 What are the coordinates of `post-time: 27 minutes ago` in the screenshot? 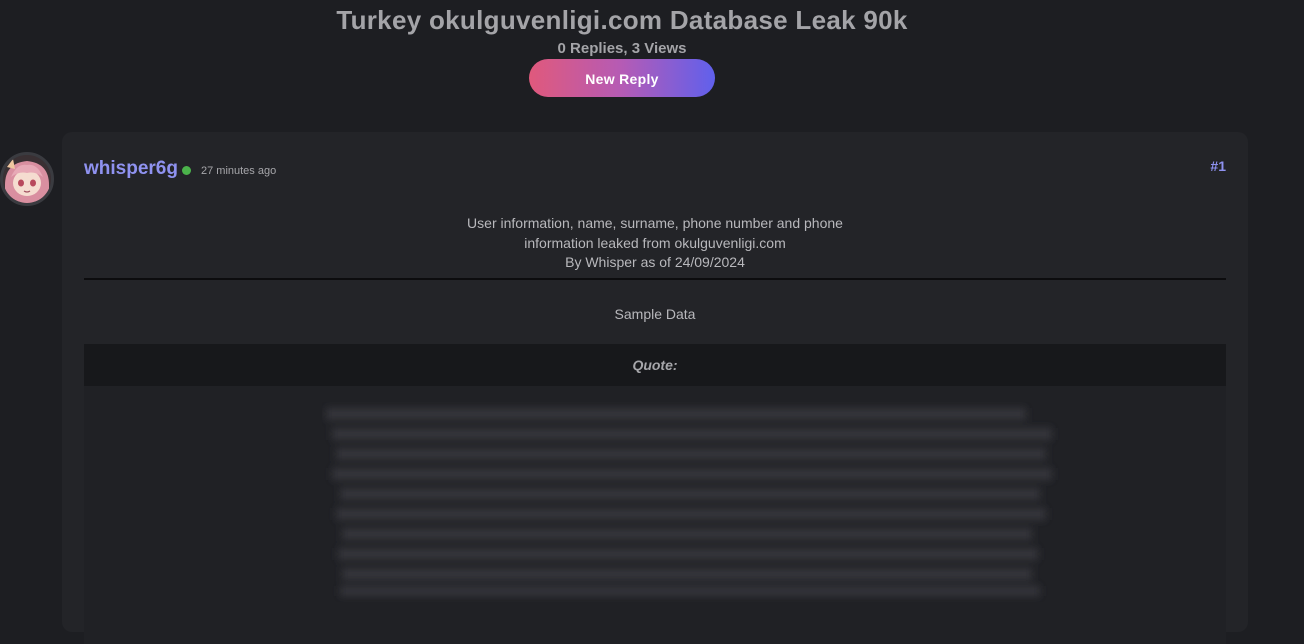 It's located at (238, 171).